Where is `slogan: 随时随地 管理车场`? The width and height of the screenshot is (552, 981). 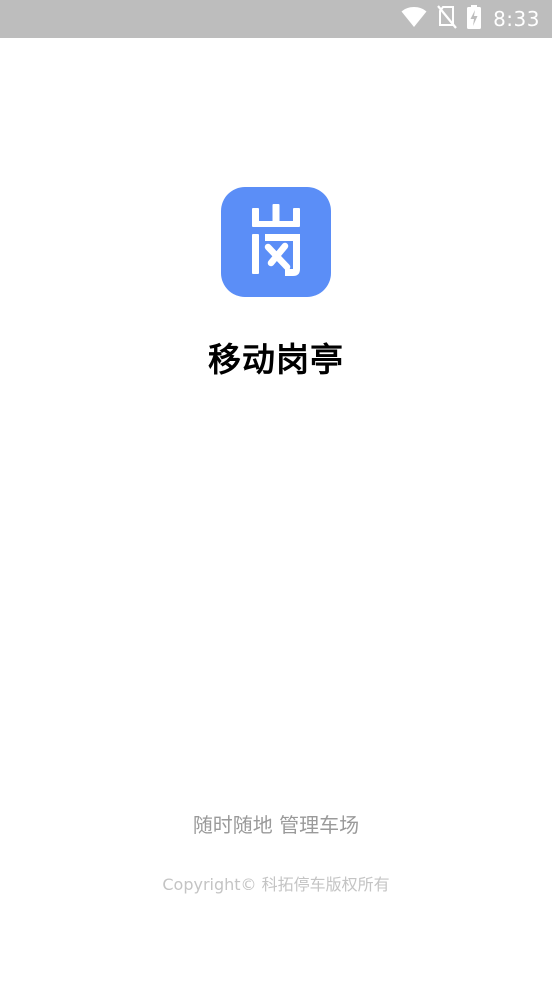 slogan: 随时随地 管理车场 is located at coordinates (276, 825).